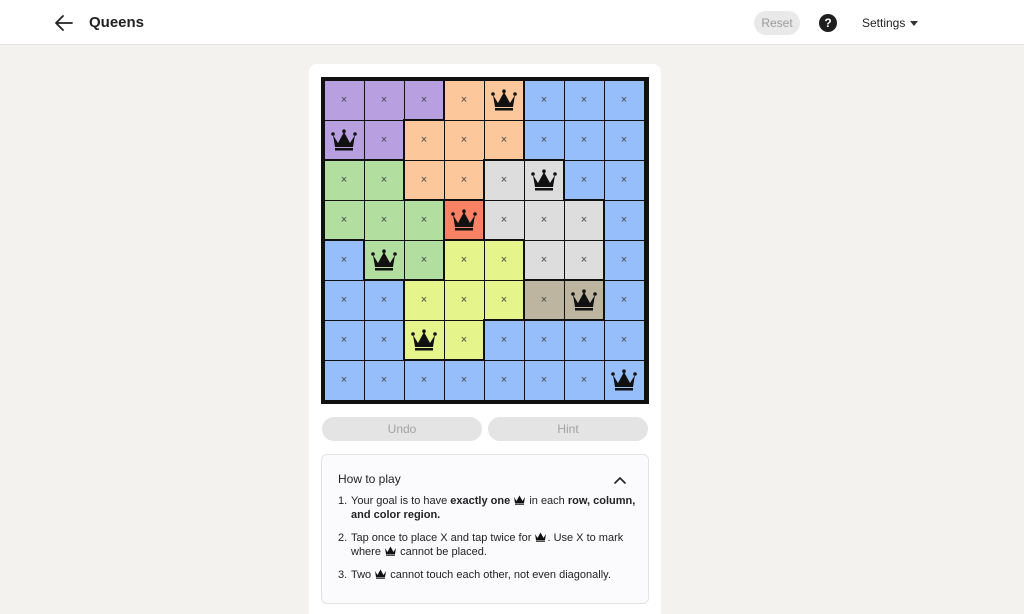 Image resolution: width=1024 pixels, height=614 pixels. Describe the element at coordinates (620, 478) in the screenshot. I see `chevron-up-icon` at that location.